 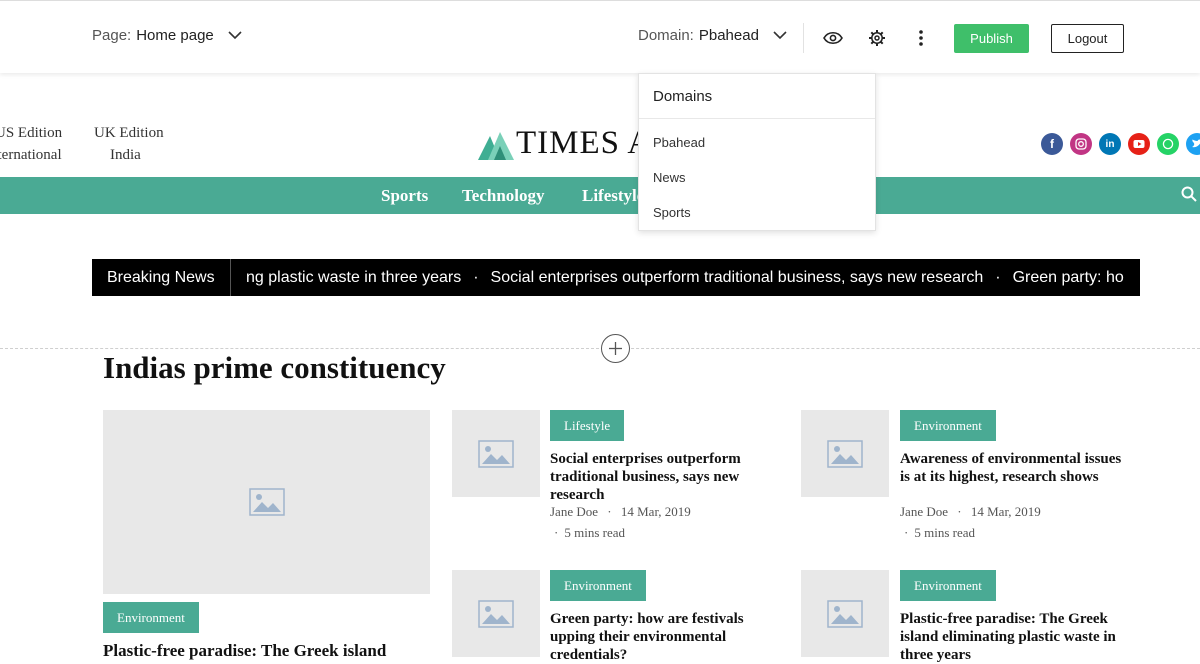 I want to click on youtube-icon, so click(x=1139, y=144).